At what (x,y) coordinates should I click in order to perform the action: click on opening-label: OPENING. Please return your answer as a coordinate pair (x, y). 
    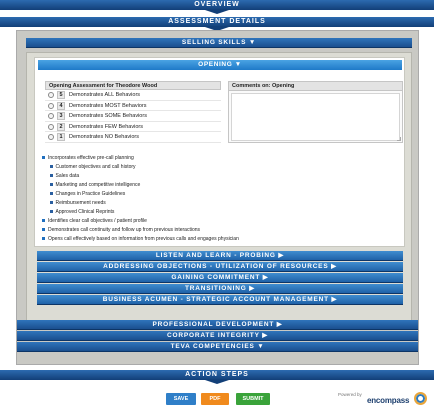
    Looking at the image, I should click on (215, 64).